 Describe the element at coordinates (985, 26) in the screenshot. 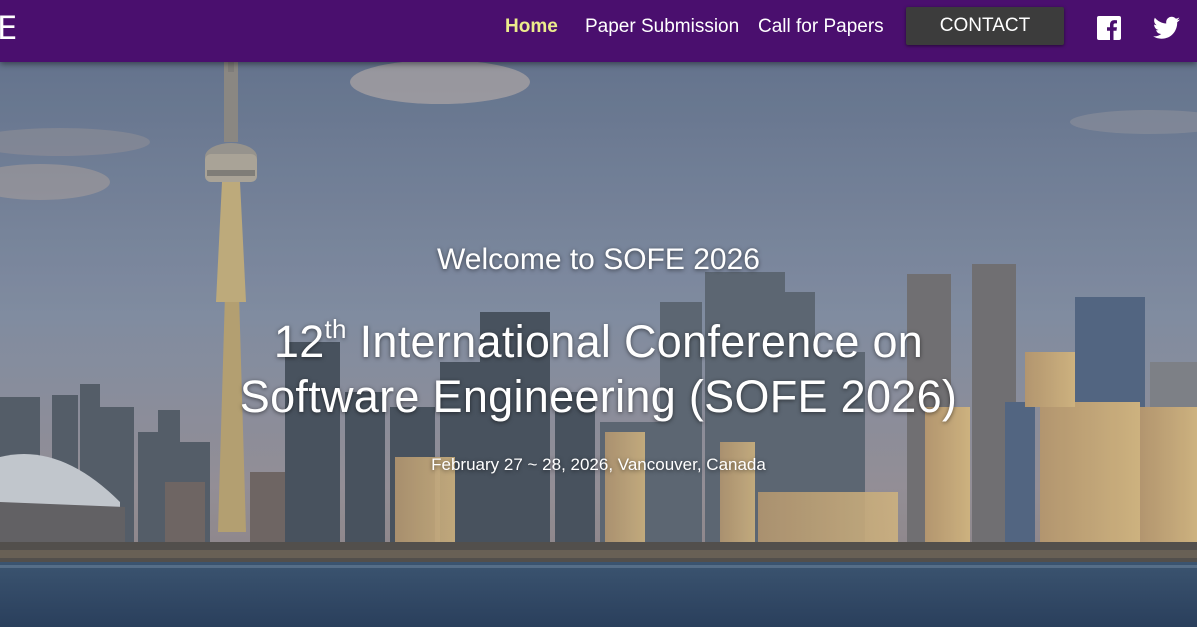

I see `contact-button: CONTACT` at that location.